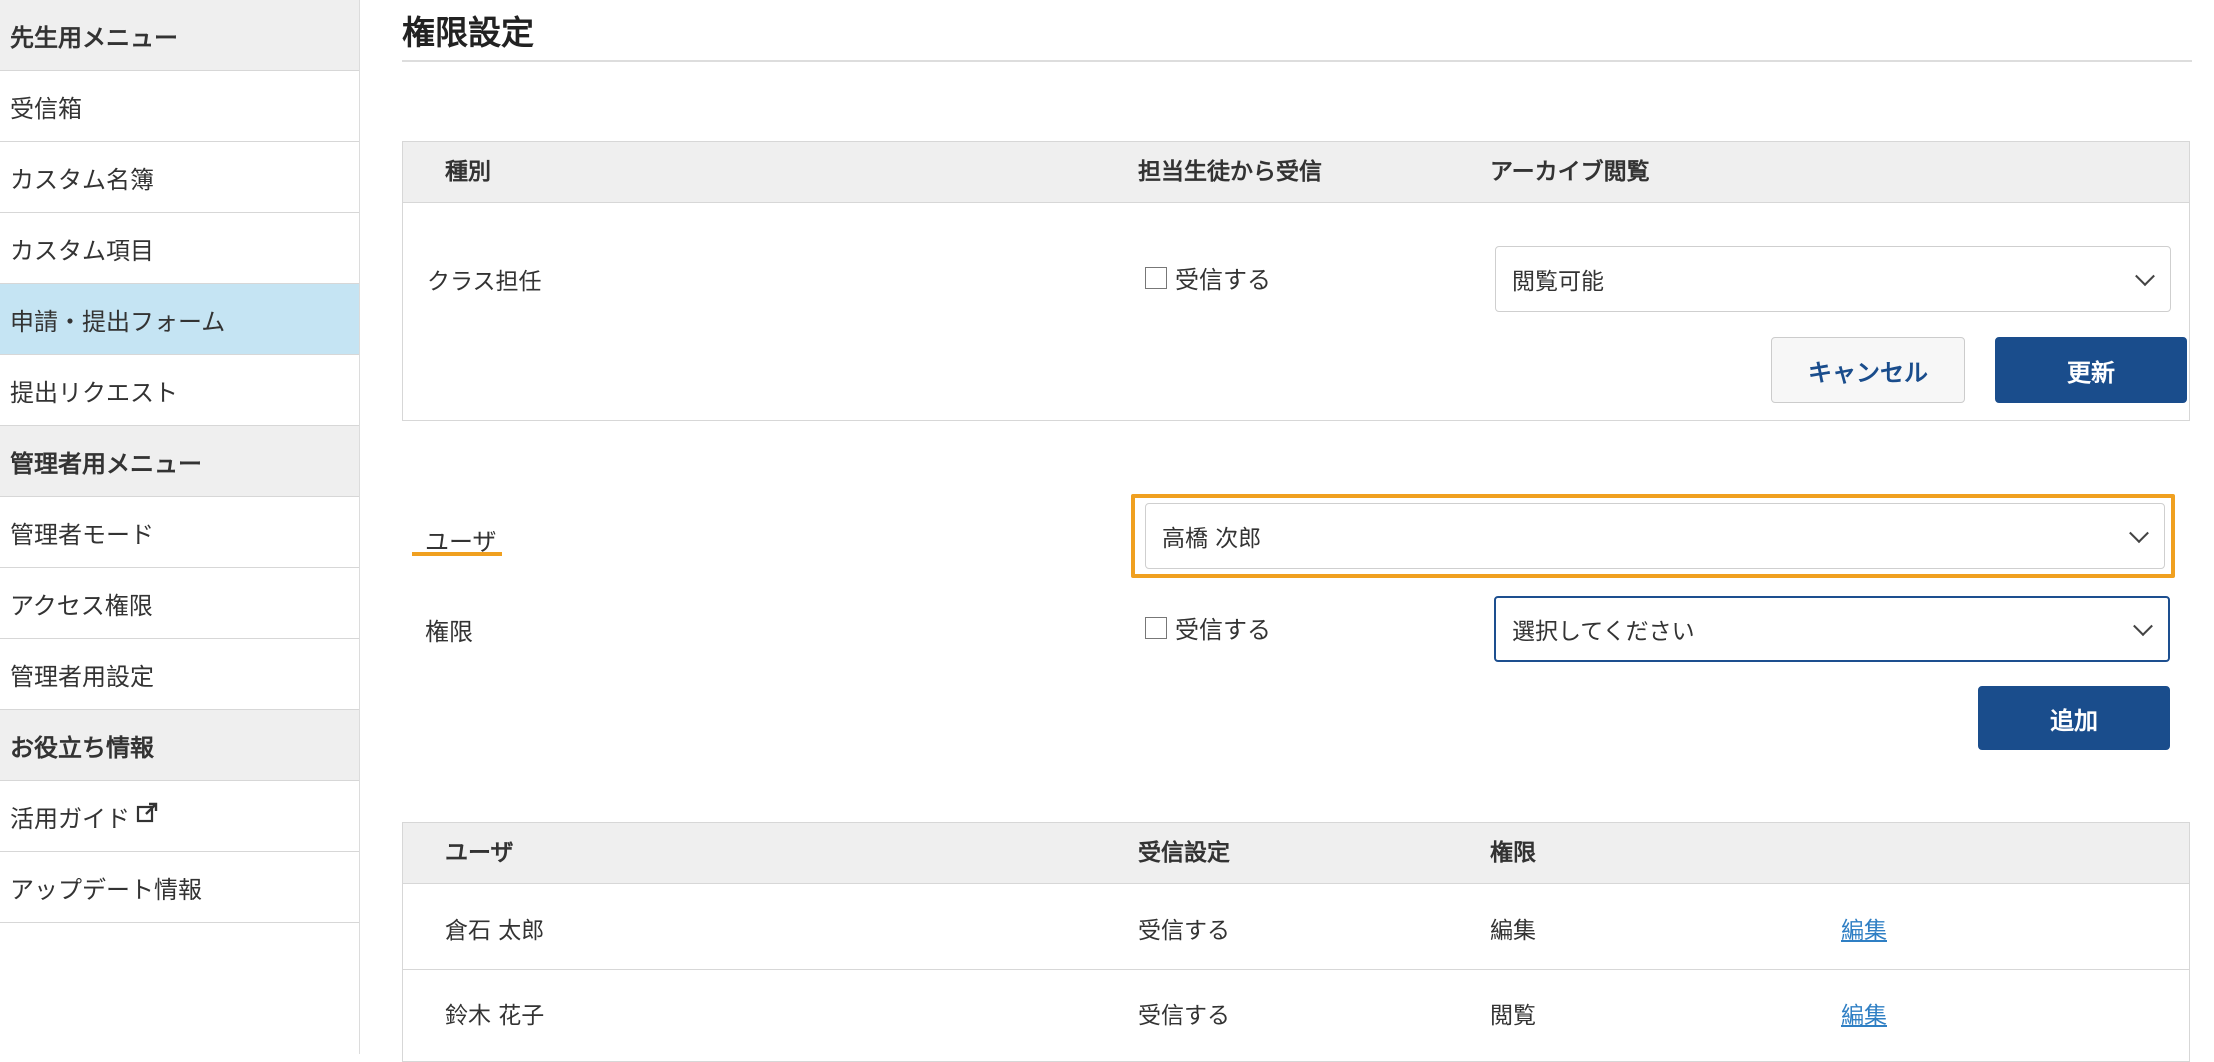 This screenshot has width=2214, height=1062. What do you see at coordinates (94, 37) in the screenshot?
I see `sidebar-header-label: 先生用メニュー` at bounding box center [94, 37].